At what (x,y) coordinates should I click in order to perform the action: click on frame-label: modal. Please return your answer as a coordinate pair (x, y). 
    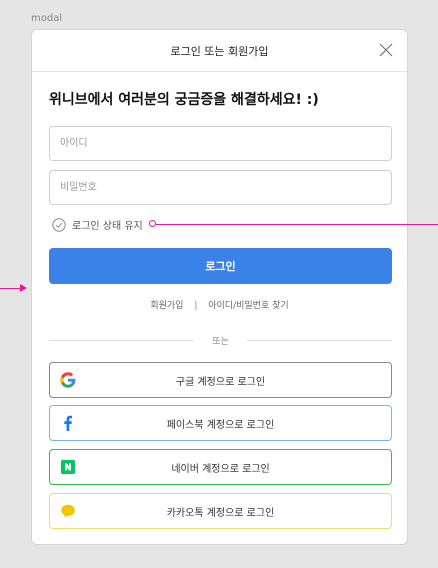
    Looking at the image, I should click on (47, 18).